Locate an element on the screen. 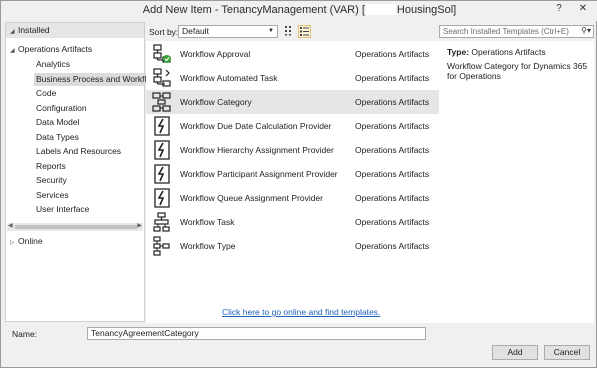 The width and height of the screenshot is (597, 368). type-line: Type: Operations Artifacts is located at coordinates (496, 52).